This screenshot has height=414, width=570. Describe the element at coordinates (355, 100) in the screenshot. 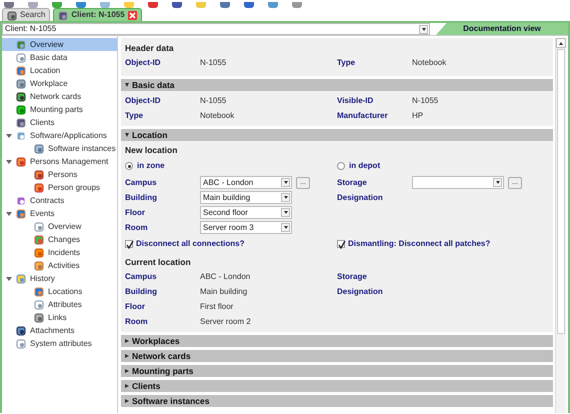

I see `field-label: Visible-ID` at that location.